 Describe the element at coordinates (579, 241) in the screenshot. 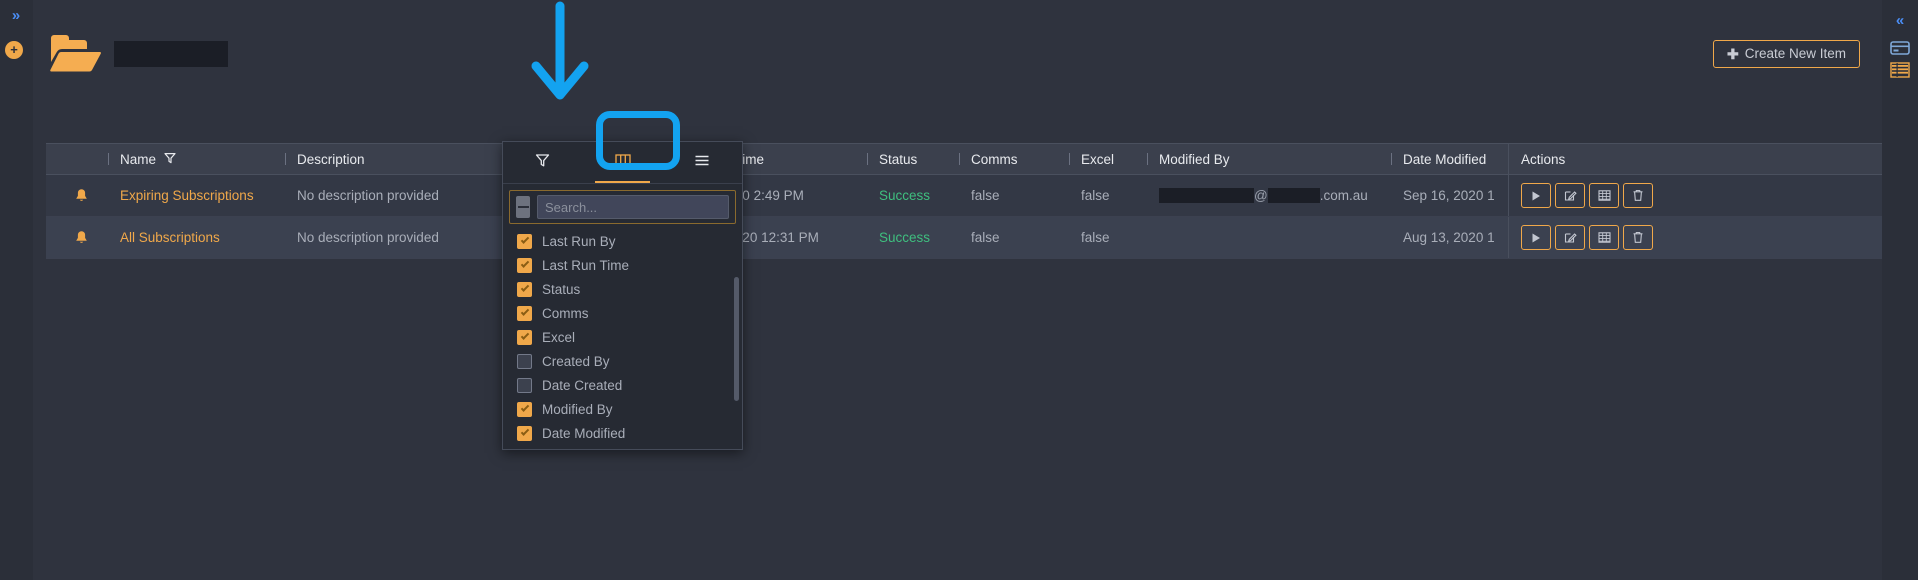

I see `list-item-label: Last Run By` at that location.